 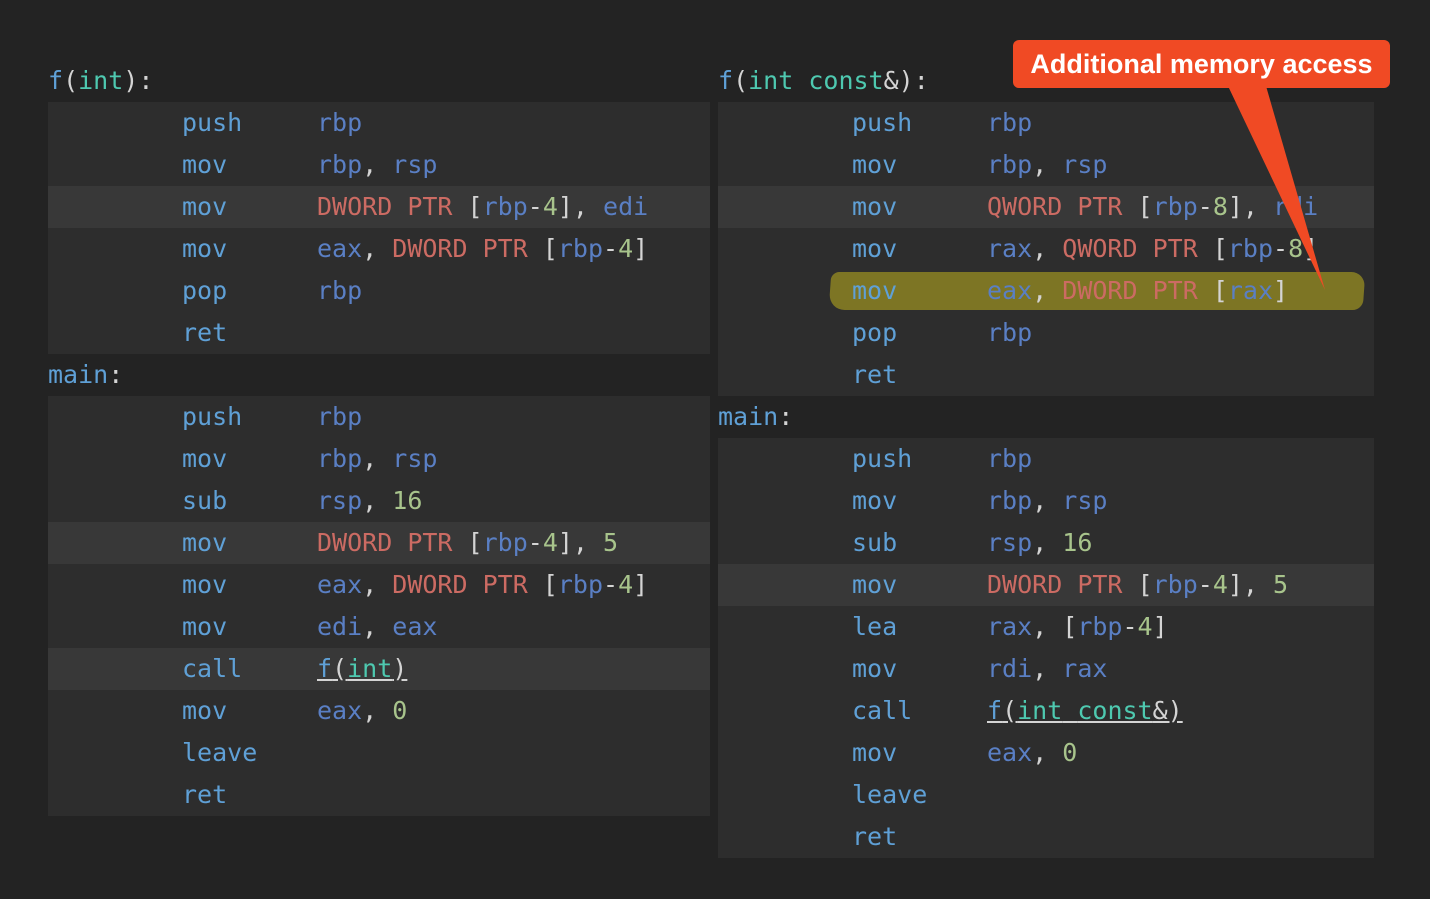 I want to click on code-token: DWORD, so click(x=430, y=248).